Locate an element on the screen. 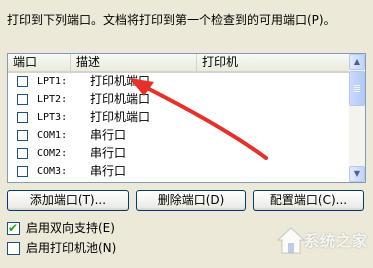  ports-list-header: 端口 描述 打印机 is located at coordinates (178, 63).